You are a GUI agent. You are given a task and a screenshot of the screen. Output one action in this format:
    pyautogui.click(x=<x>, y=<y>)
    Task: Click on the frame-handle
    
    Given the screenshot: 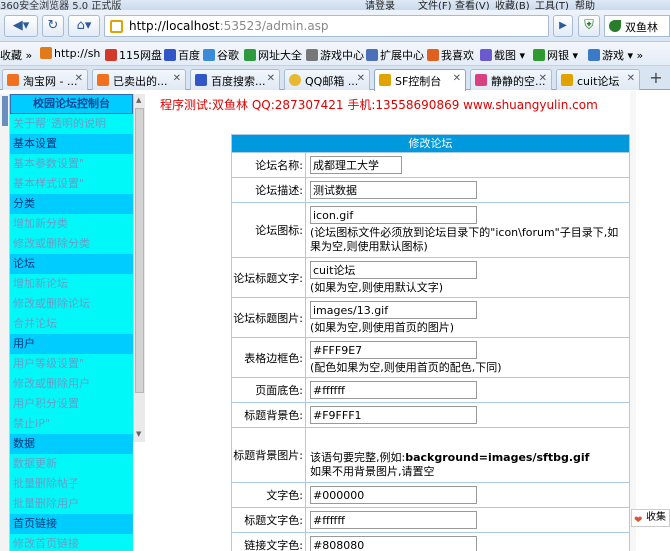 What is the action you would take?
    pyautogui.click(x=5, y=111)
    